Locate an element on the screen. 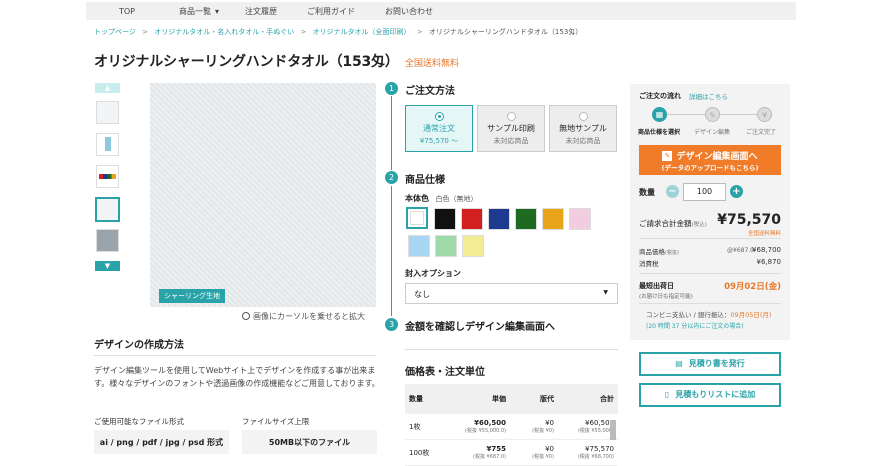 The height and width of the screenshot is (466, 880). add-to-list-button: ▯ 見積もりリストに追加 is located at coordinates (710, 395).